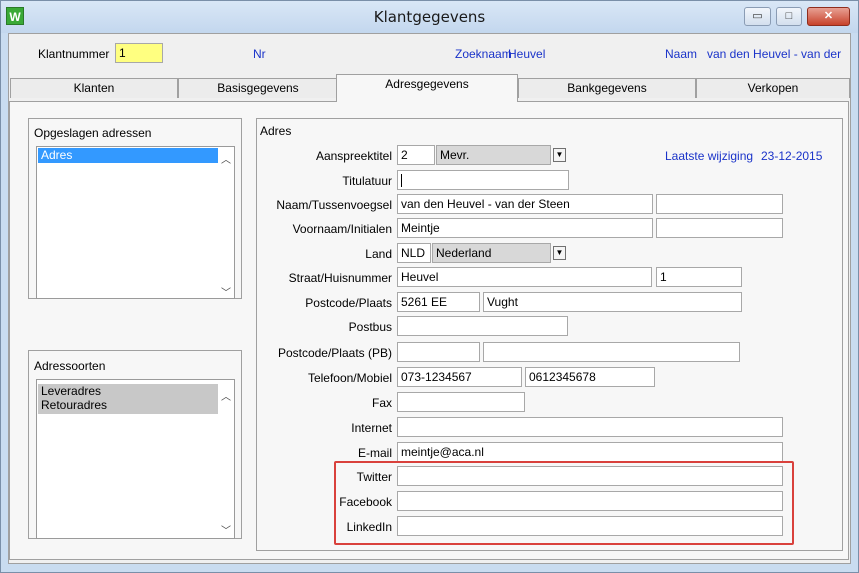 Image resolution: width=859 pixels, height=573 pixels. What do you see at coordinates (524, 277) in the screenshot?
I see `straat-input: Heuvel` at bounding box center [524, 277].